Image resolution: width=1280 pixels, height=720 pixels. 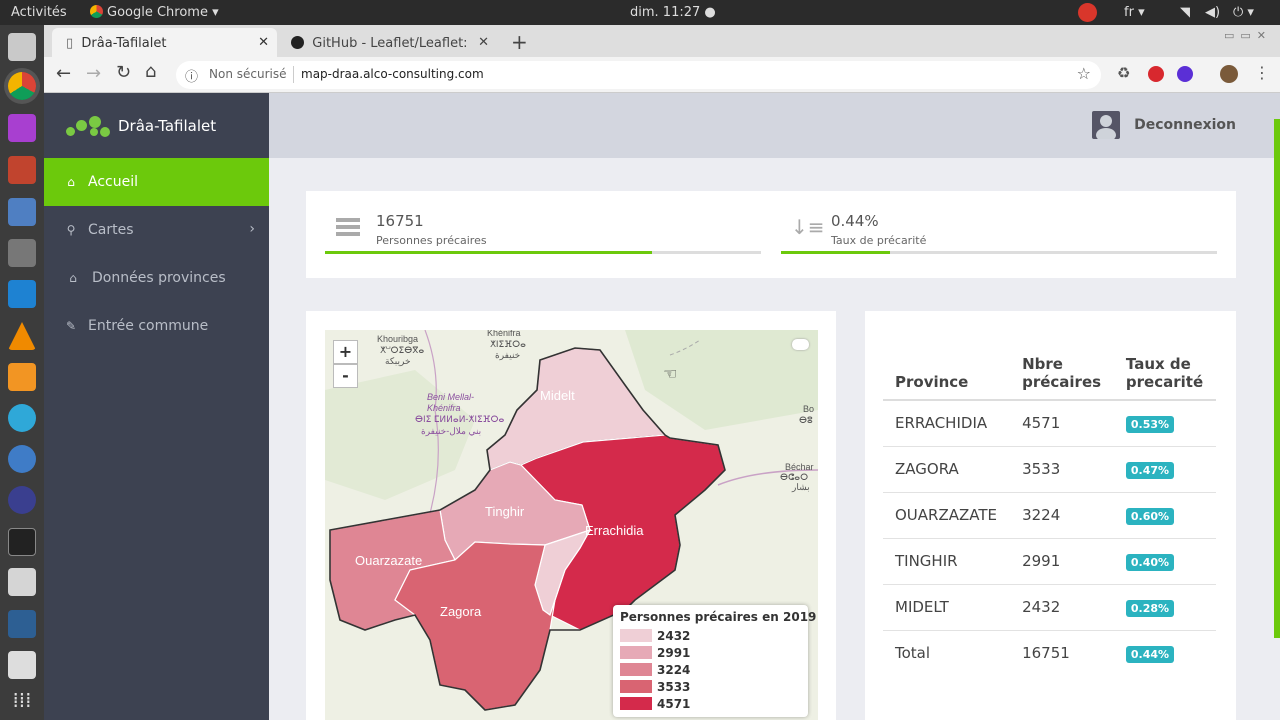 What do you see at coordinates (22, 128) in the screenshot?
I see `phpstorm-icon` at bounding box center [22, 128].